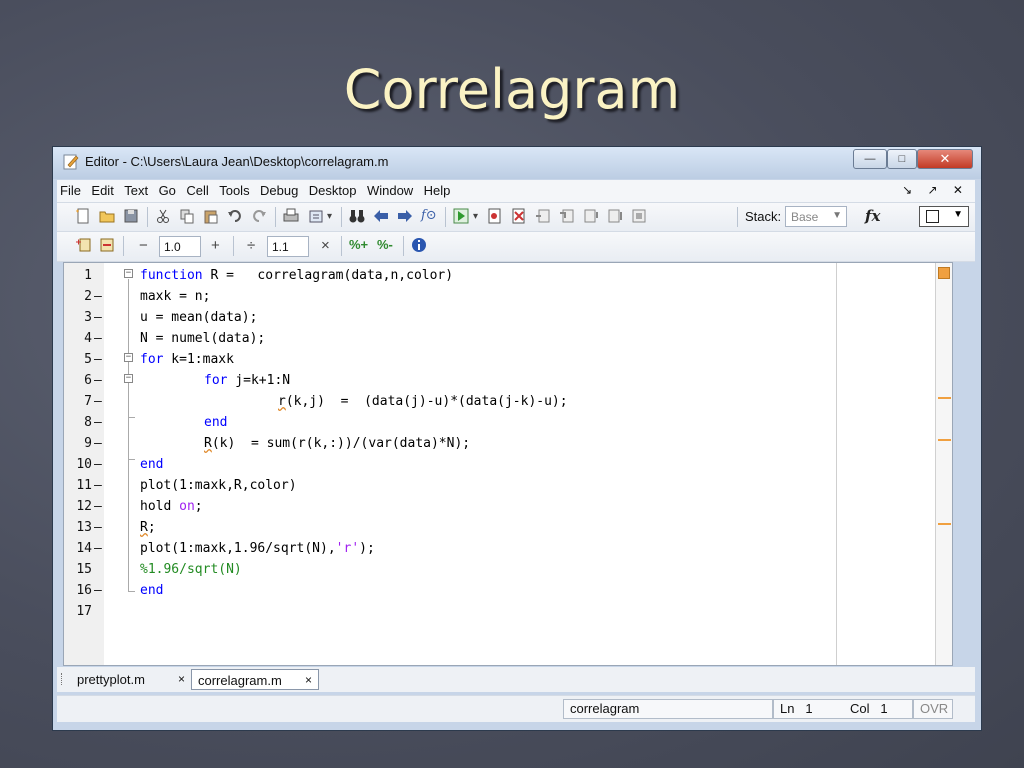  I want to click on menu-text: Text, so click(136, 189).